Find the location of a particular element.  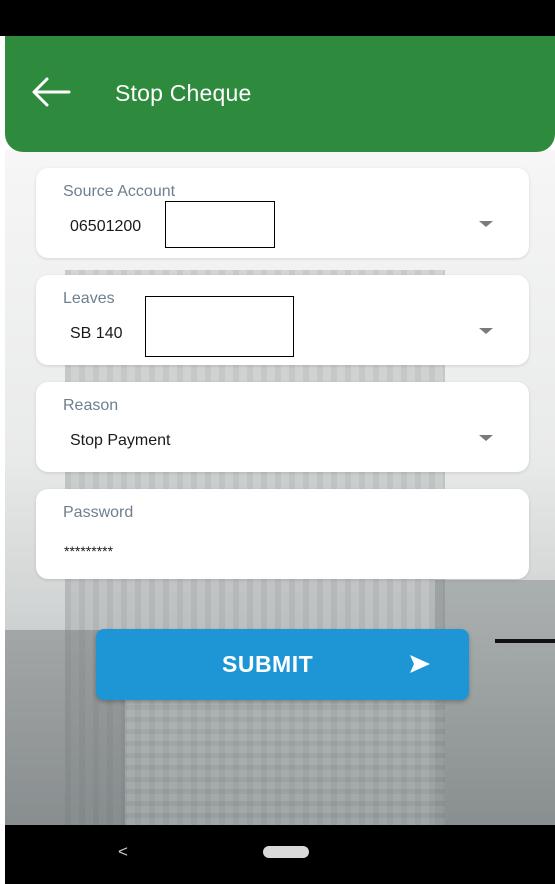

divider-line is located at coordinates (525, 641).